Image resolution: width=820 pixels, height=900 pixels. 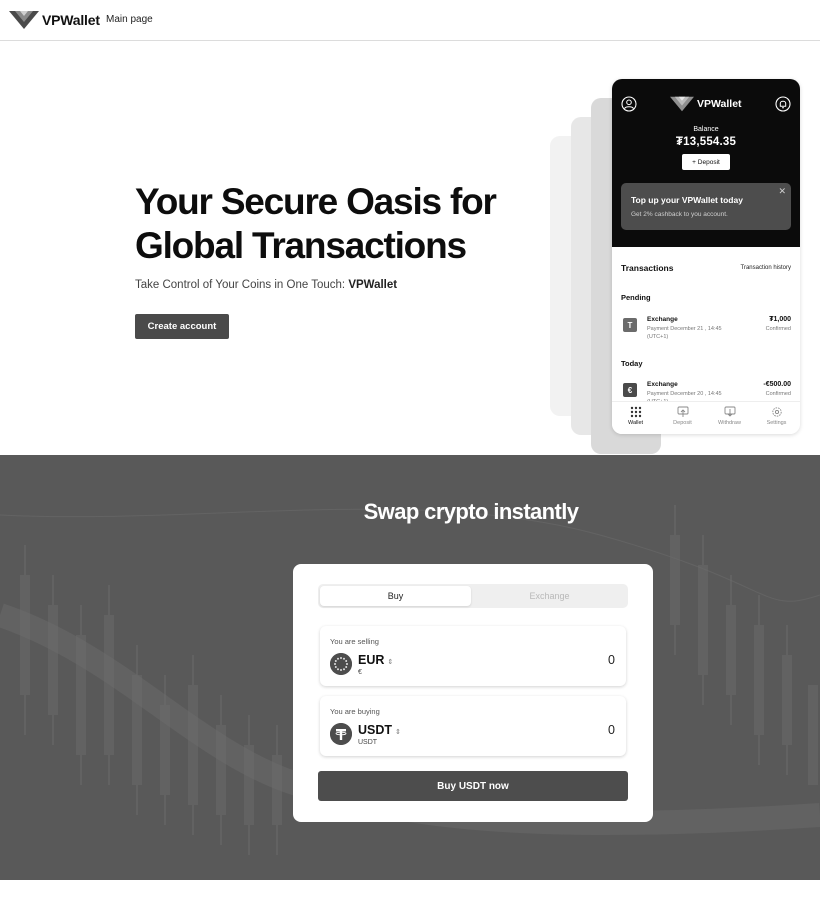 What do you see at coordinates (371, 660) in the screenshot?
I see `selling-currency-code: EUR` at bounding box center [371, 660].